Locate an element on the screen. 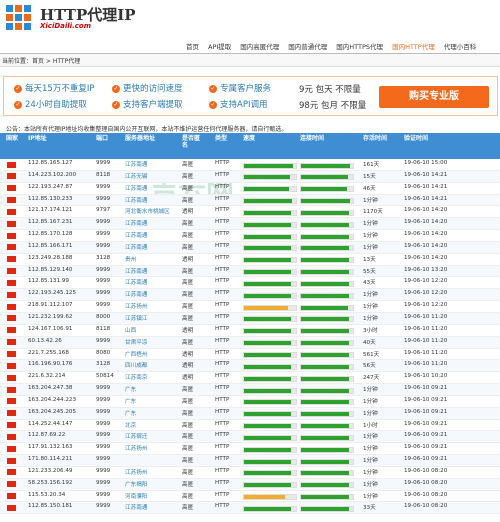 Image resolution: width=500 pixels, height=522 pixels. col-country: 国家 is located at coordinates (12, 138).